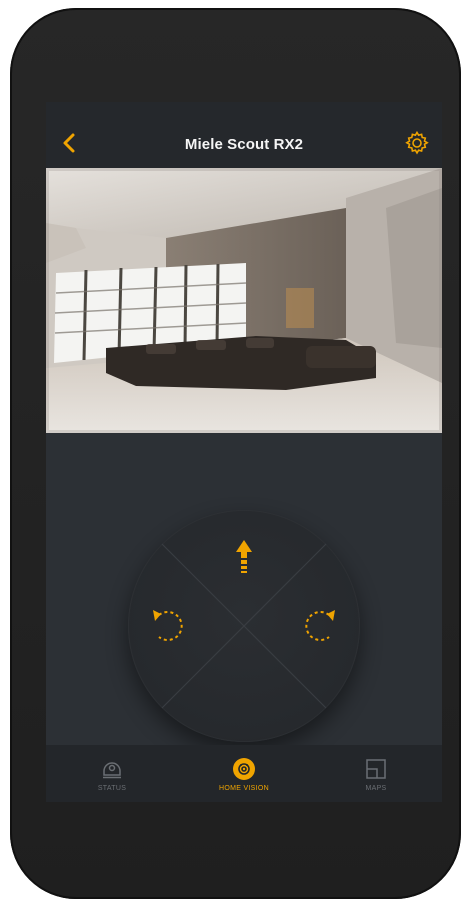  Describe the element at coordinates (244, 556) in the screenshot. I see `arrow-up-icon` at that location.